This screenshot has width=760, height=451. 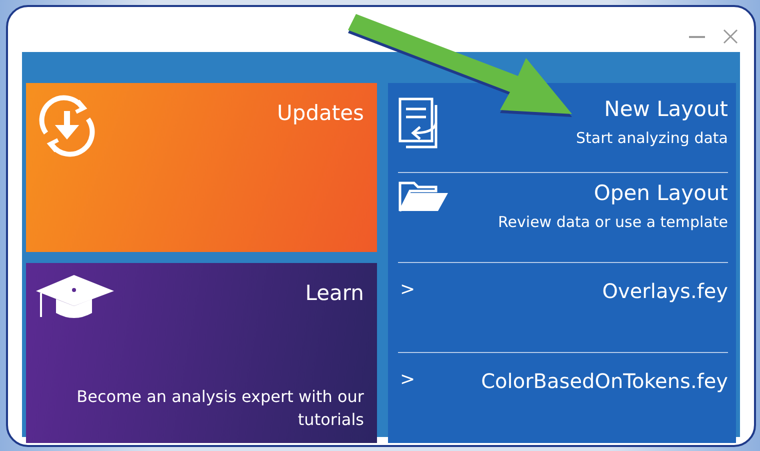 What do you see at coordinates (697, 36) in the screenshot?
I see `minimize-icon` at bounding box center [697, 36].